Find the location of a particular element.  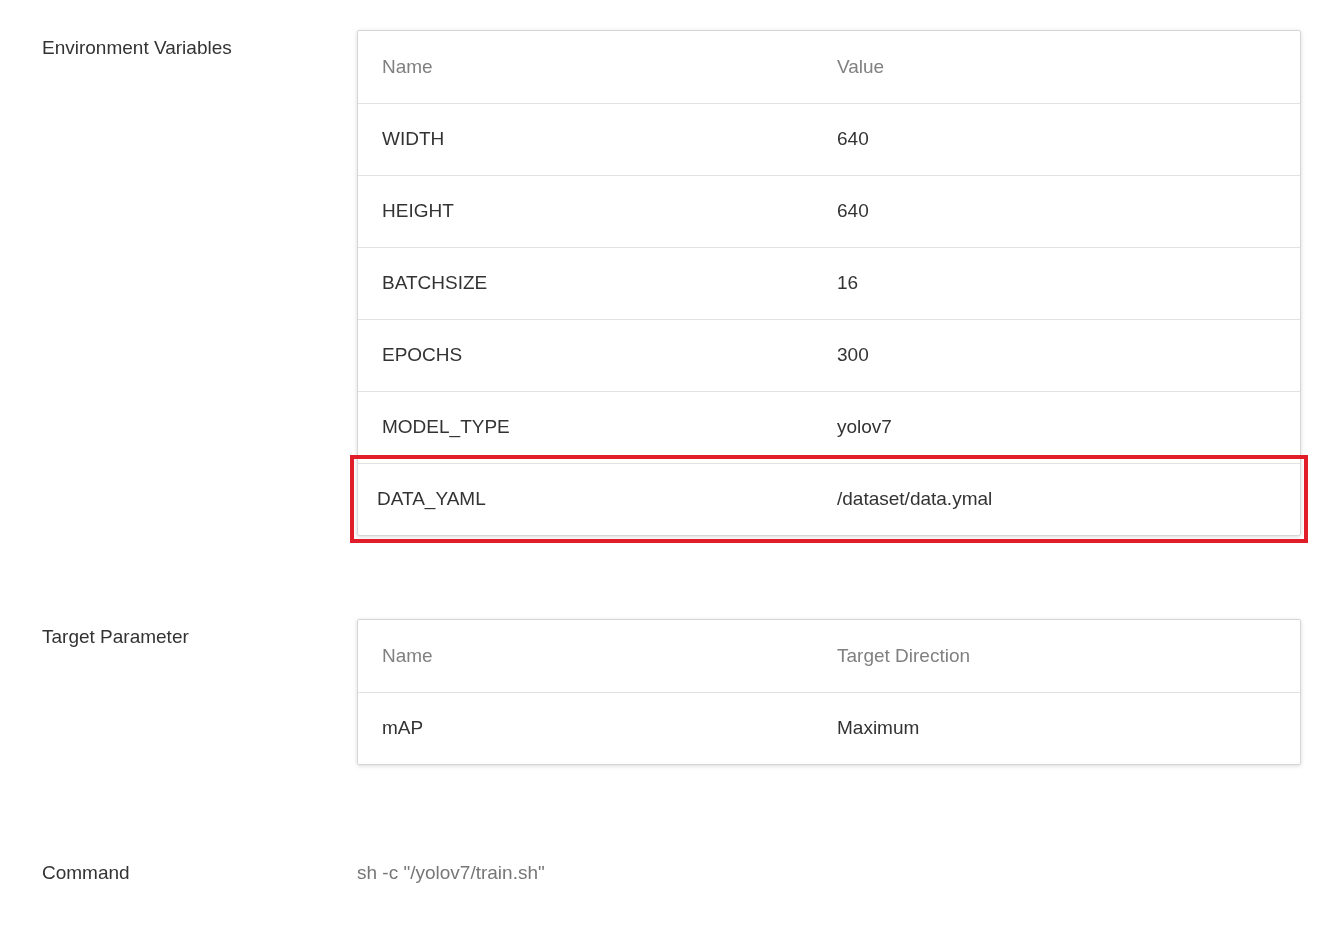

section-label: Target Parameter is located at coordinates (116, 637).